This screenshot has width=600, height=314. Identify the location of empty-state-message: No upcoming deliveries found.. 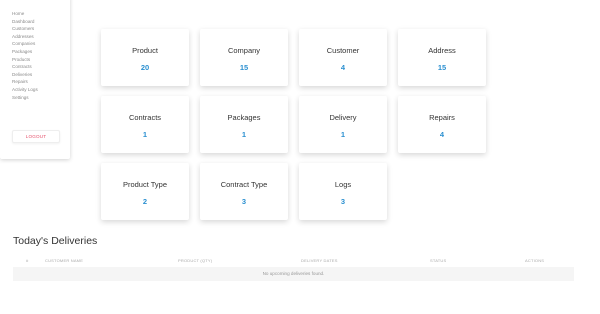
(293, 274).